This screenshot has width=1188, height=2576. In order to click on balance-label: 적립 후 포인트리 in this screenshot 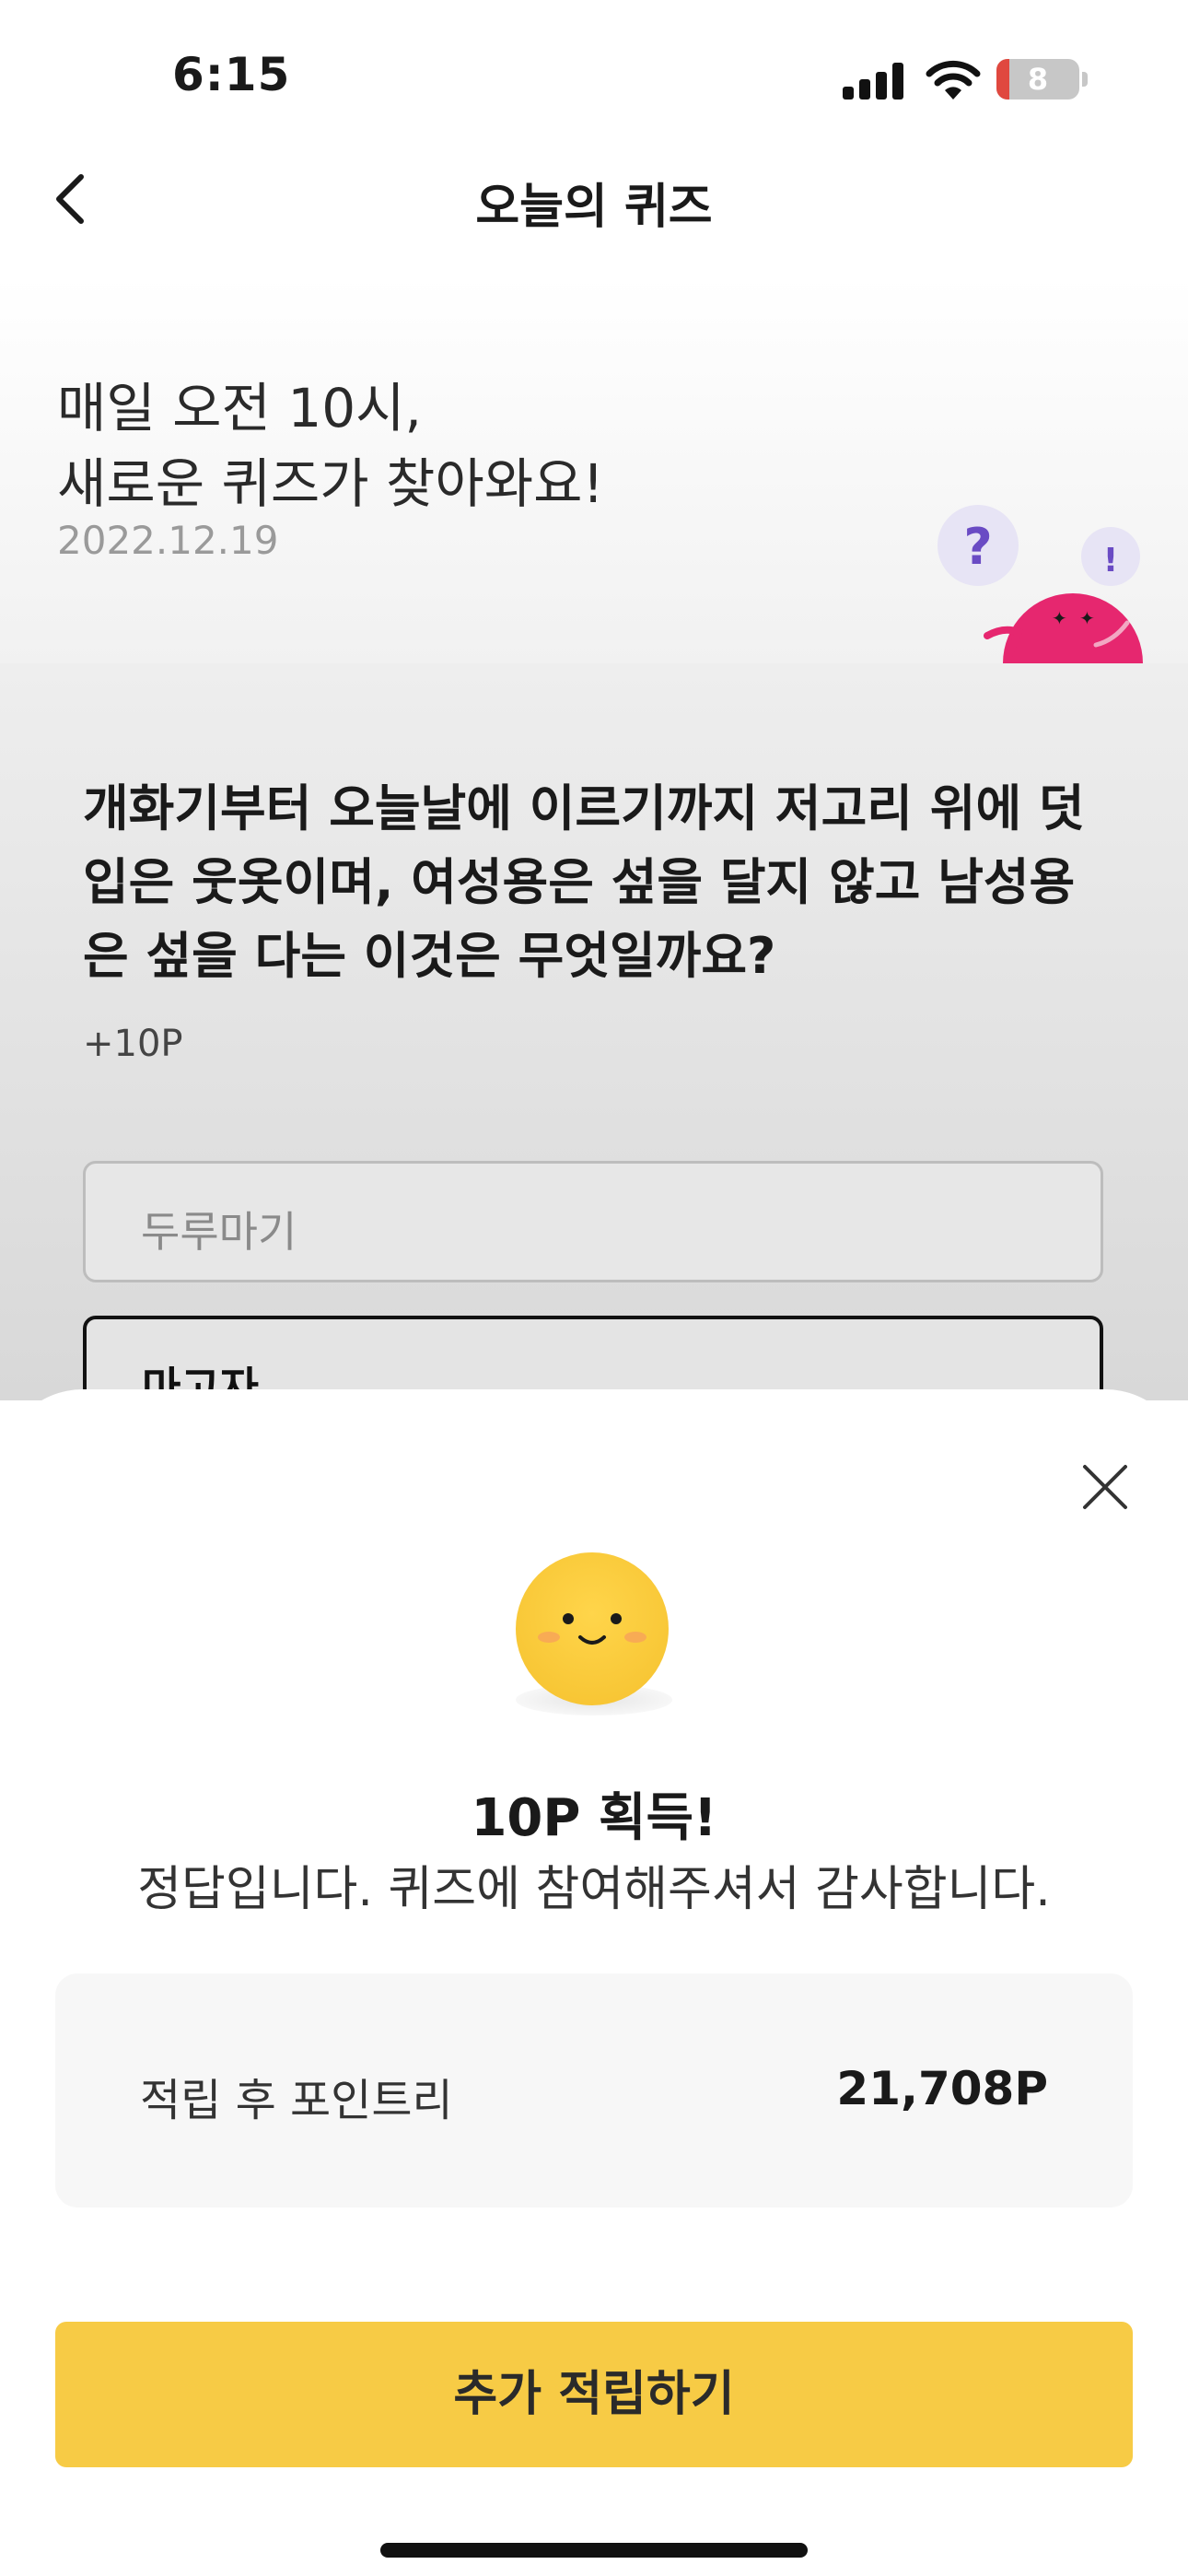, I will do `click(296, 2100)`.